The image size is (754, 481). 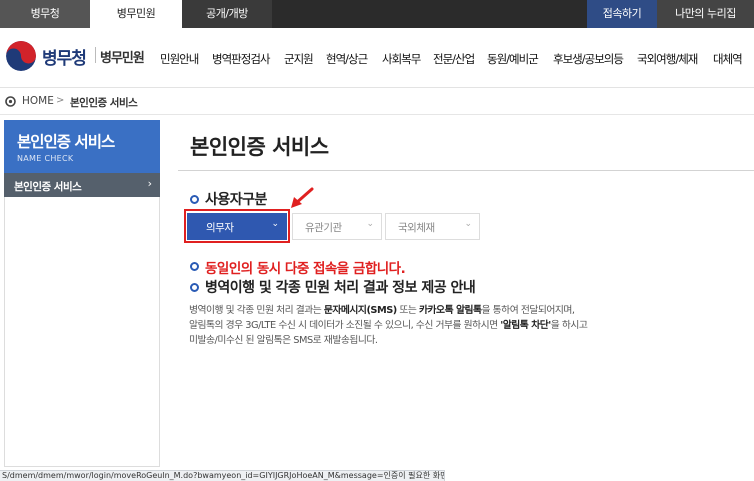 What do you see at coordinates (122, 56) in the screenshot?
I see `logo-subtitle: 병무민원` at bounding box center [122, 56].